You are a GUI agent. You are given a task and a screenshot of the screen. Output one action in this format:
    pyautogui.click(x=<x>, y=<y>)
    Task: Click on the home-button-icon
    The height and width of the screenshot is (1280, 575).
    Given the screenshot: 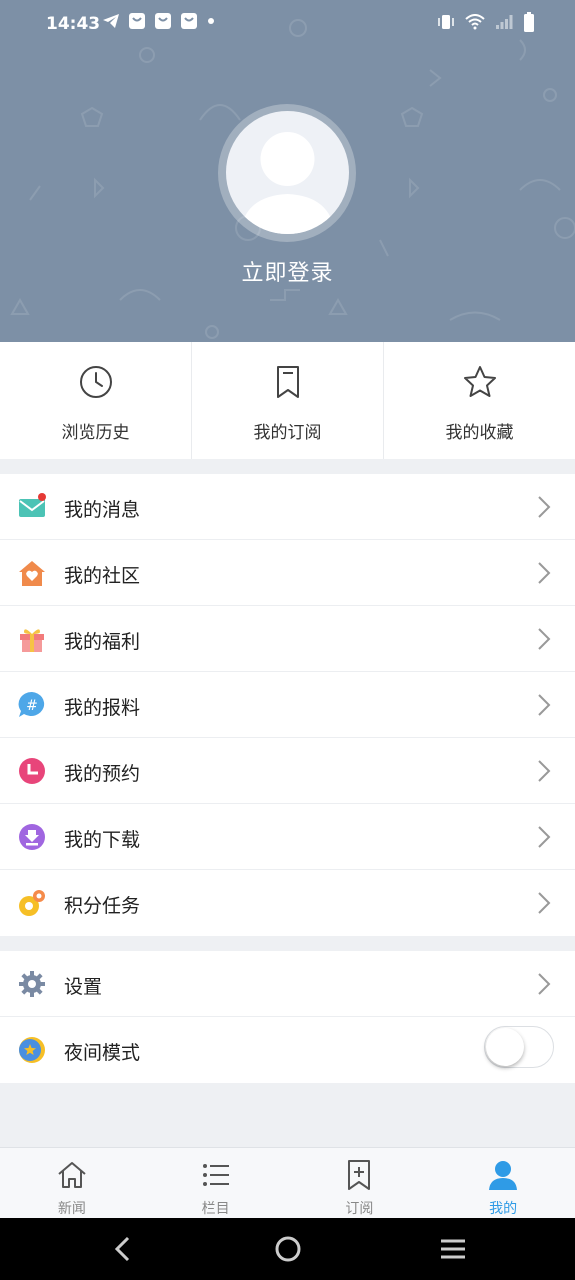 What is the action you would take?
    pyautogui.click(x=288, y=1249)
    